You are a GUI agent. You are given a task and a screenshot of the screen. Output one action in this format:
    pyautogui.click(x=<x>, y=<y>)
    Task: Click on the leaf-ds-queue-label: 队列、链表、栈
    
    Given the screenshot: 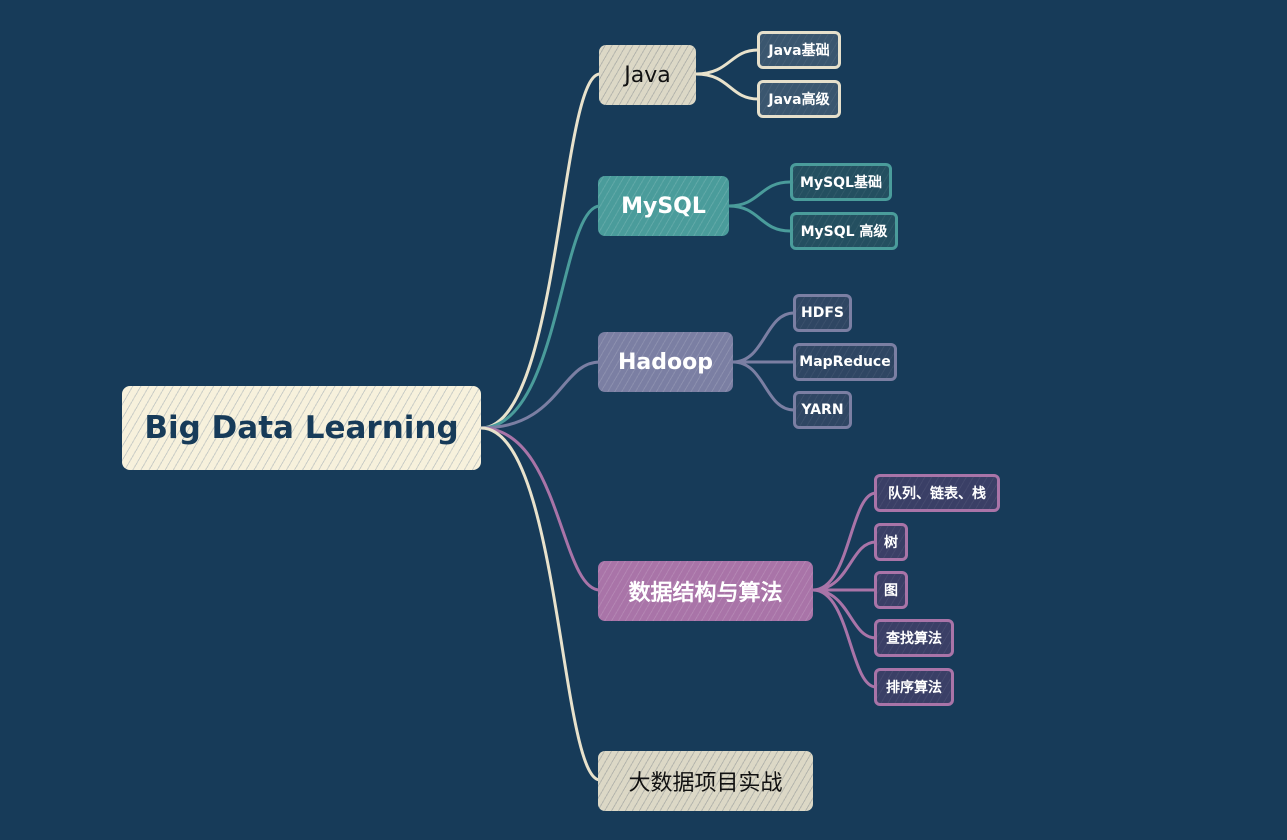 What is the action you would take?
    pyautogui.click(x=937, y=494)
    